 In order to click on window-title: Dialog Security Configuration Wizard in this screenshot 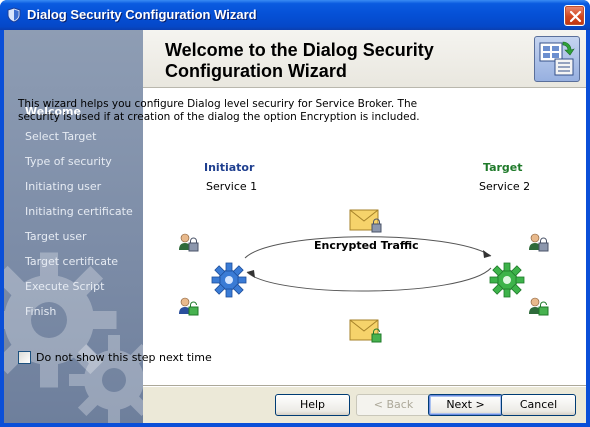, I will do `click(142, 14)`.